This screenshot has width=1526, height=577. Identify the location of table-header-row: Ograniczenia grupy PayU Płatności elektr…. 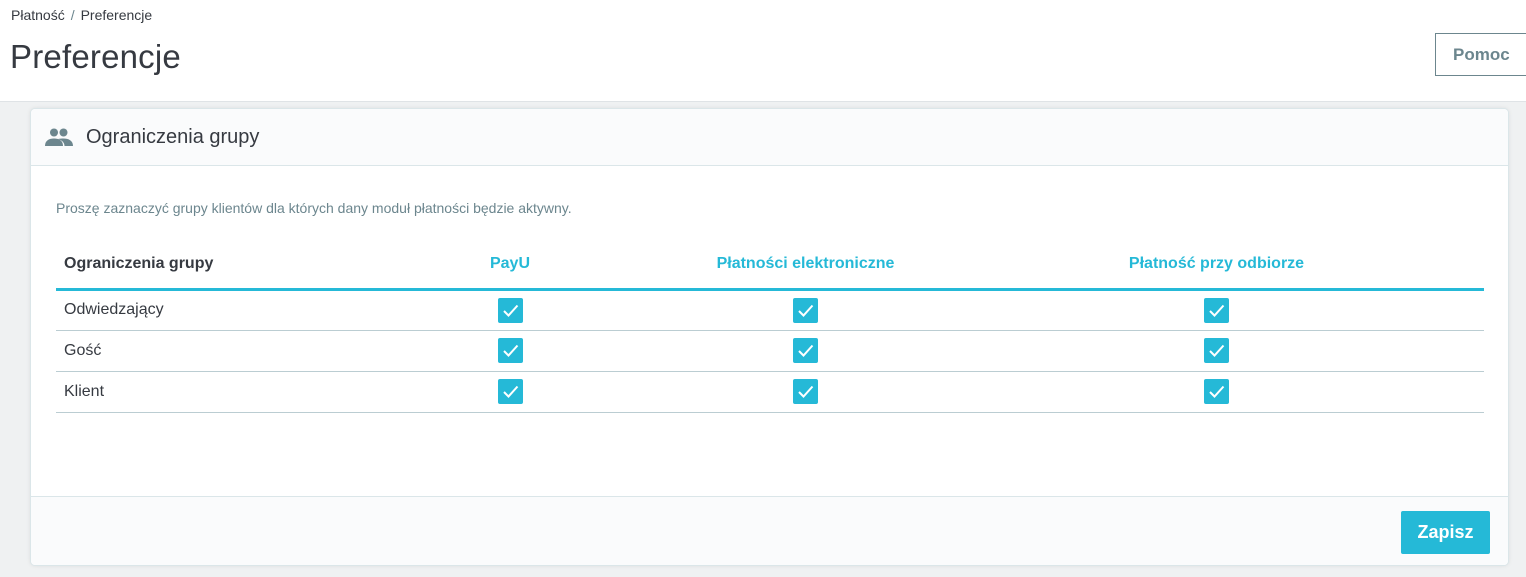
(770, 266).